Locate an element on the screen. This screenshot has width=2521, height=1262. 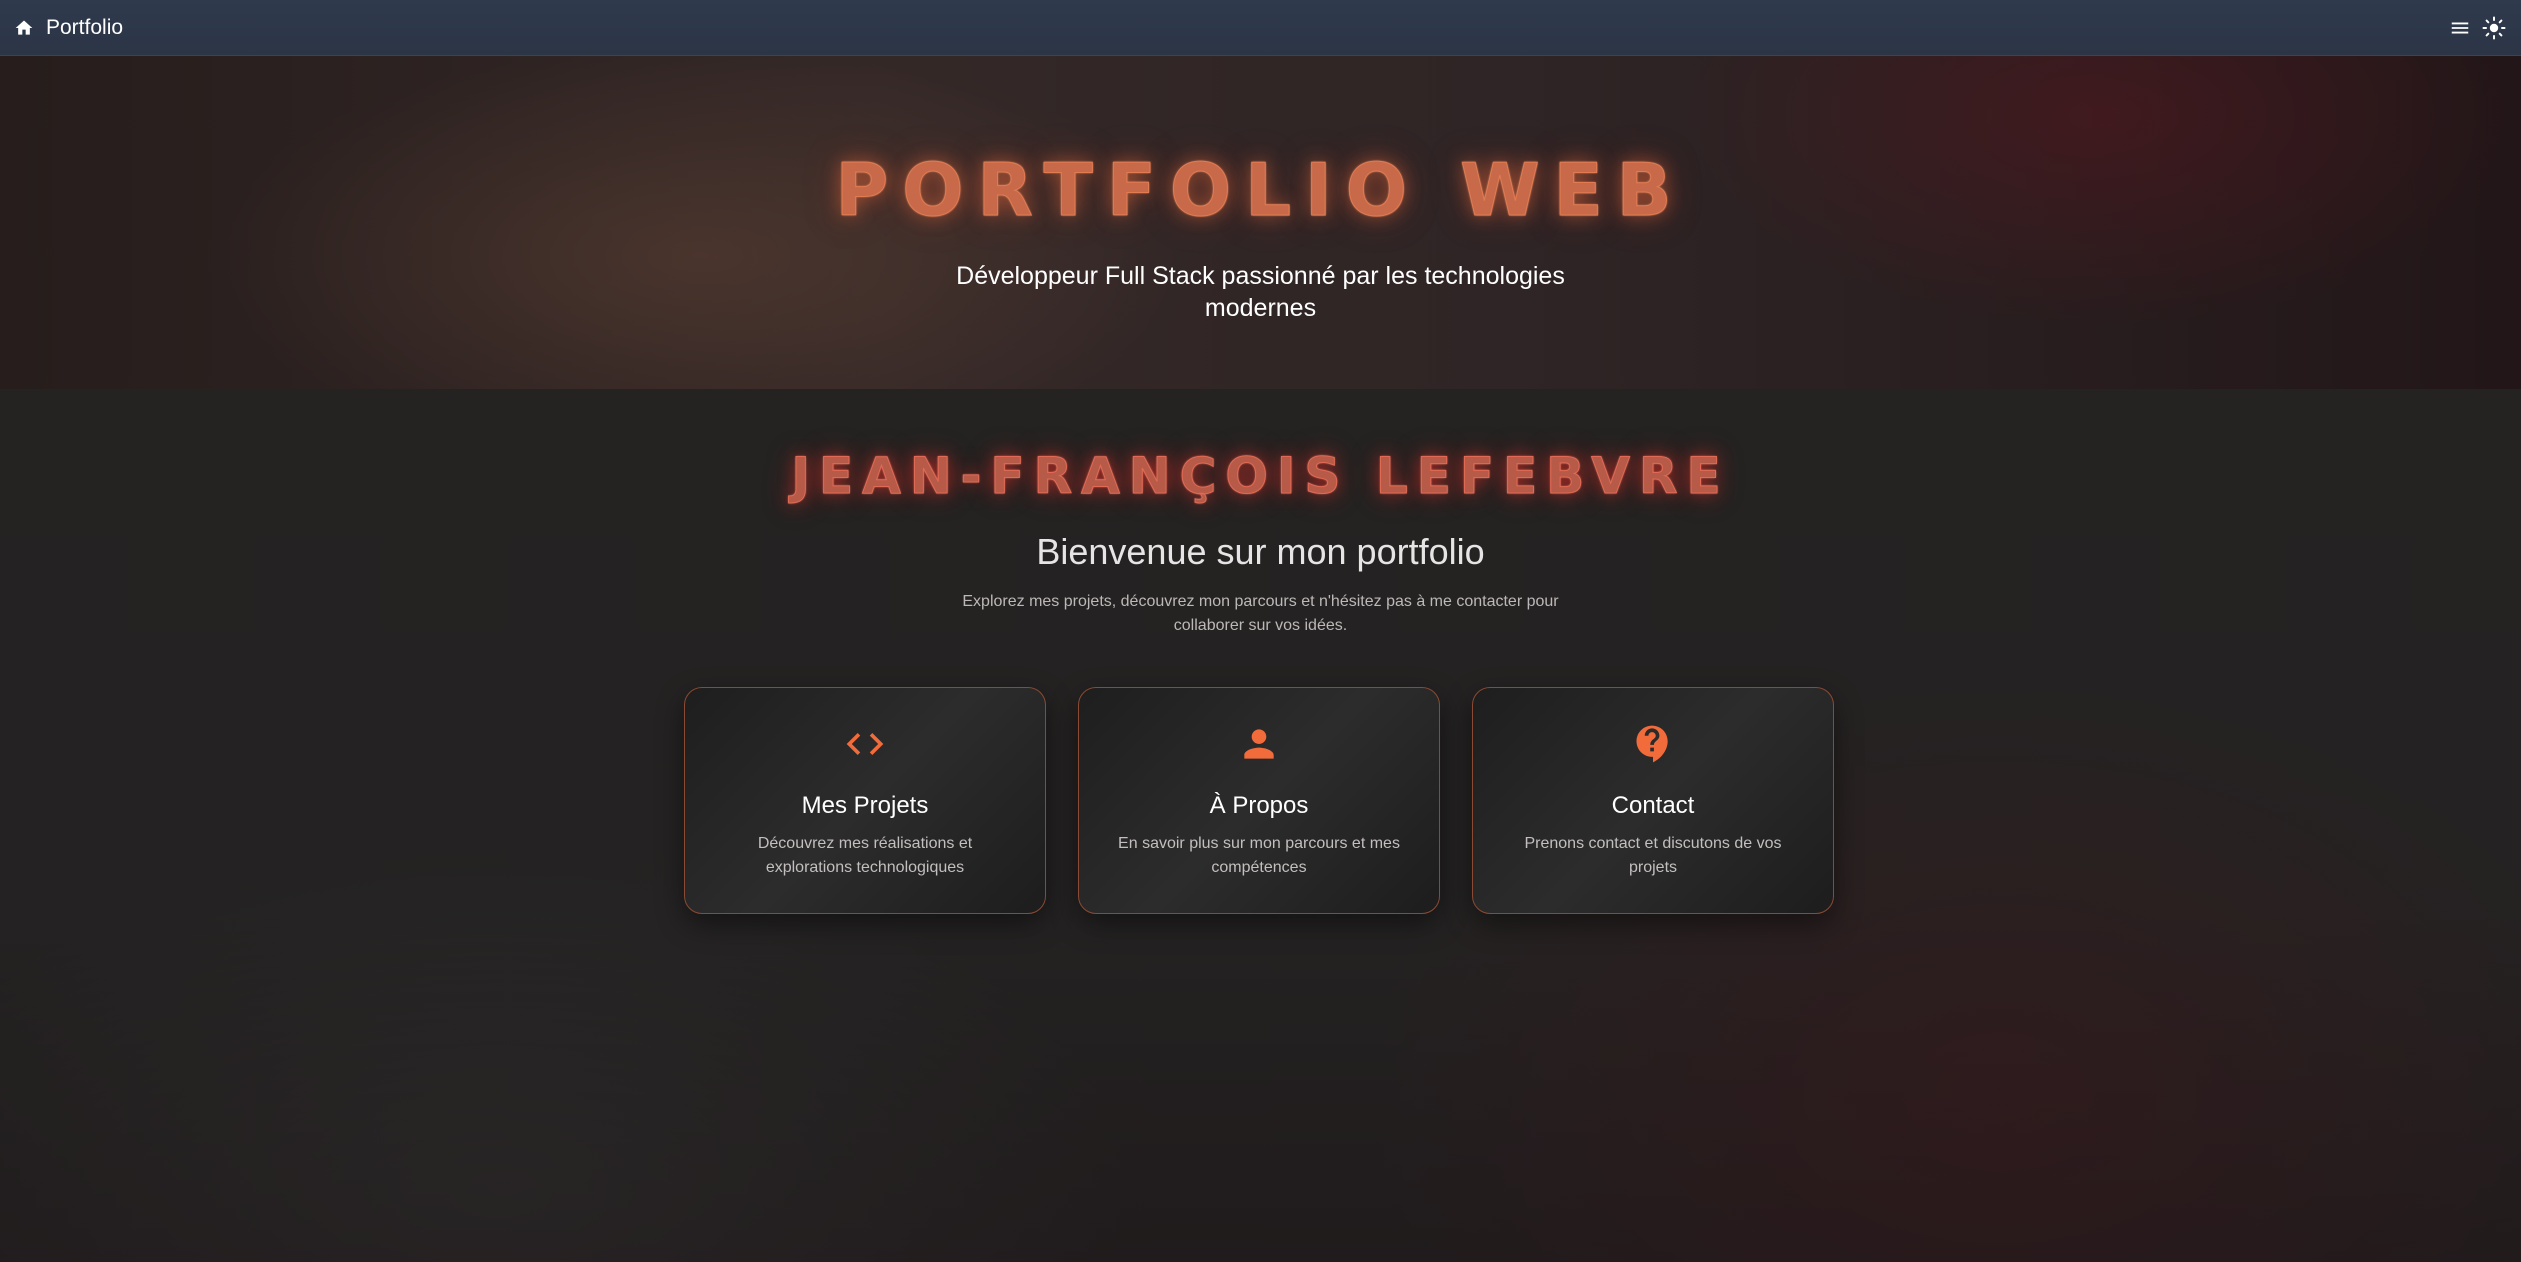
owner-name: JEAN-FRANÇOIS LEFEBVRE is located at coordinates (1260, 476).